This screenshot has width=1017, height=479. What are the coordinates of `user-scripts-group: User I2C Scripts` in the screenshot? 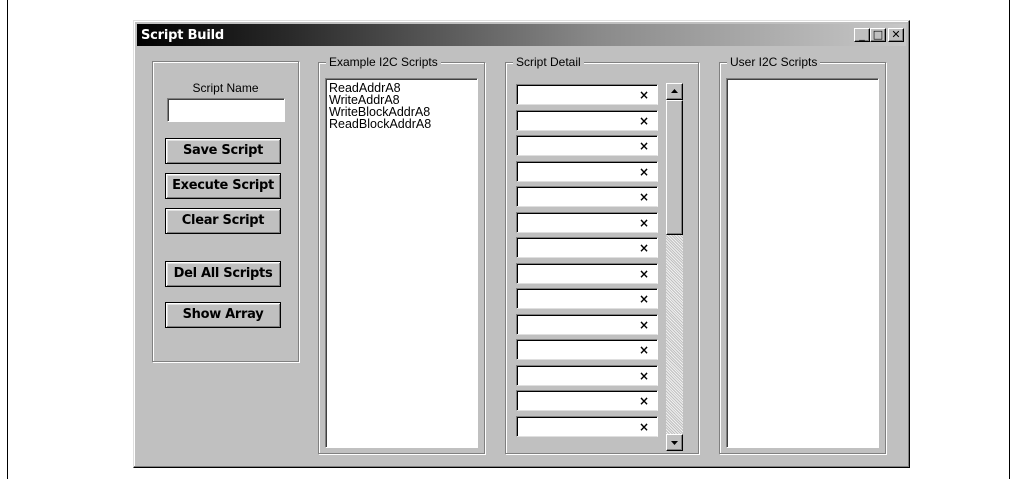 It's located at (802, 254).